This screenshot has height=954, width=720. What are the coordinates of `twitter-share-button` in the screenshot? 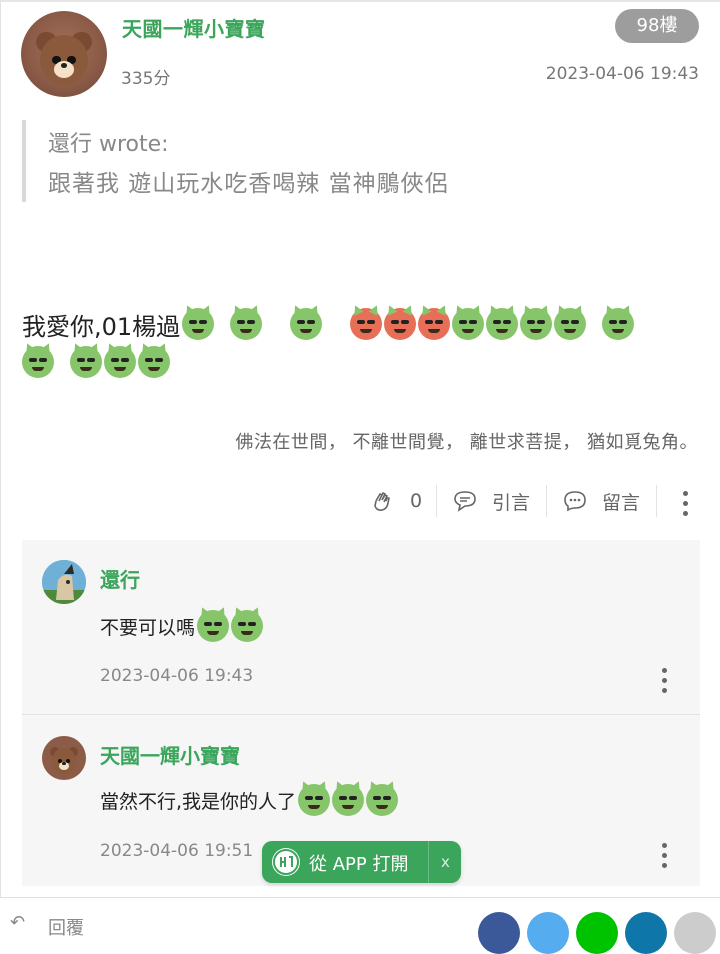 It's located at (548, 933).